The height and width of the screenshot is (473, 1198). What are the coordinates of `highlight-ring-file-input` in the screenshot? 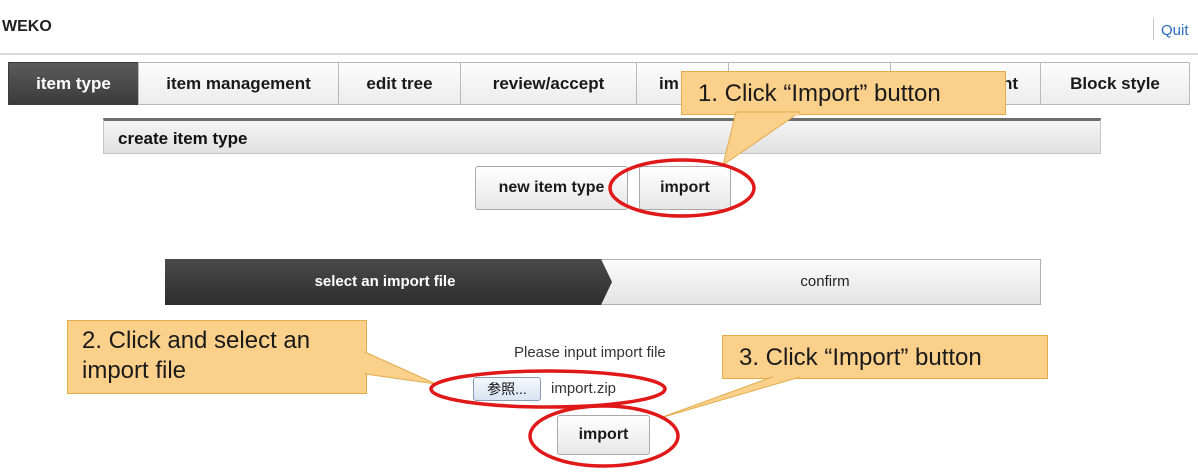 It's located at (548, 389).